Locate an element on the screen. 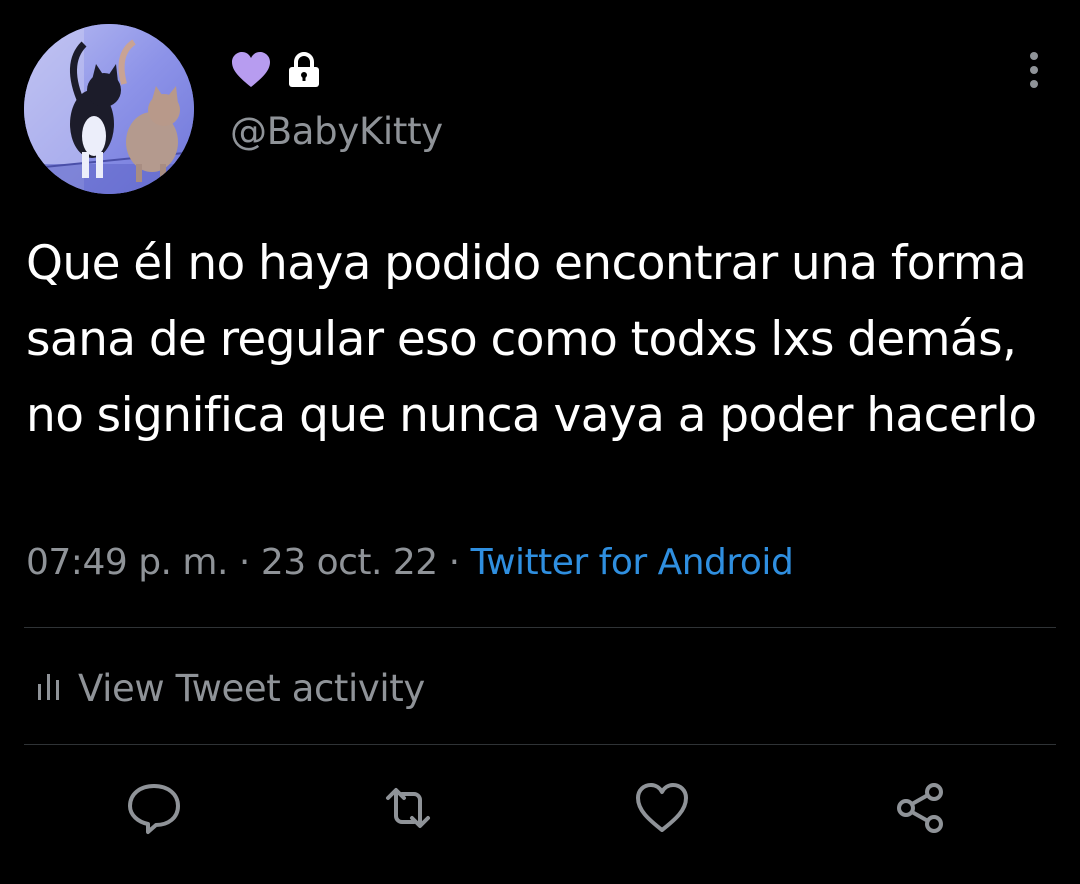 Image resolution: width=1080 pixels, height=884 pixels. lock-icon is located at coordinates (304, 70).